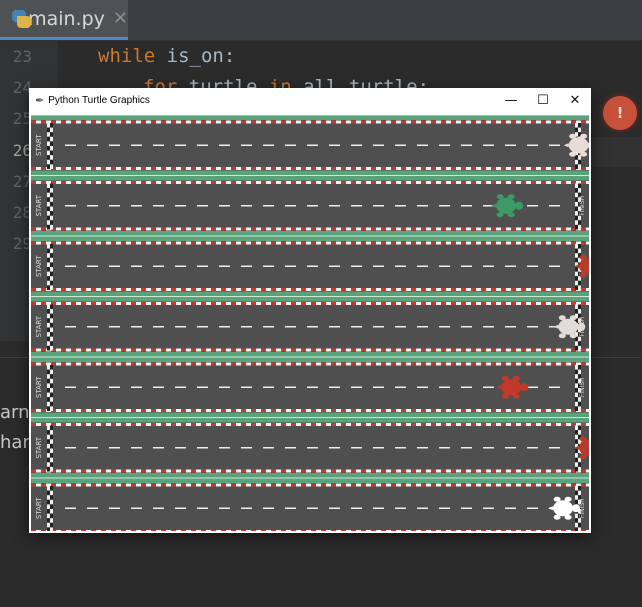 This screenshot has height=607, width=642. What do you see at coordinates (310, 100) in the screenshot?
I see `window-titlebar: ✒ Python Turtle Graphics — ☐ ✕` at bounding box center [310, 100].